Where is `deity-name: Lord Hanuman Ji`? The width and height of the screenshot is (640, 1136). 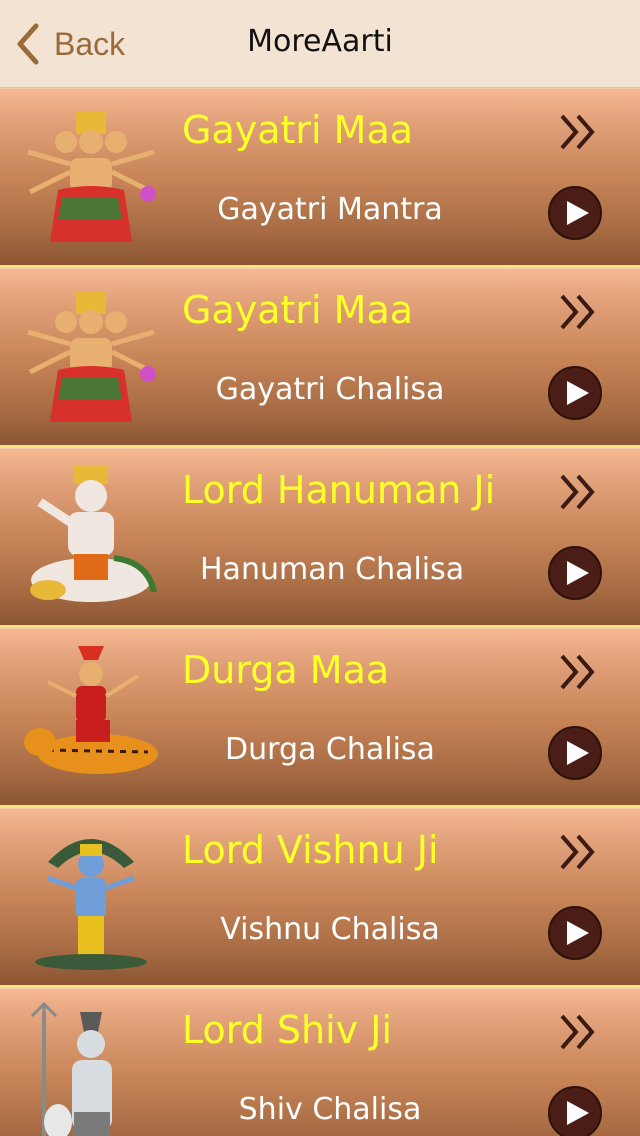 deity-name: Lord Hanuman Ji is located at coordinates (339, 490).